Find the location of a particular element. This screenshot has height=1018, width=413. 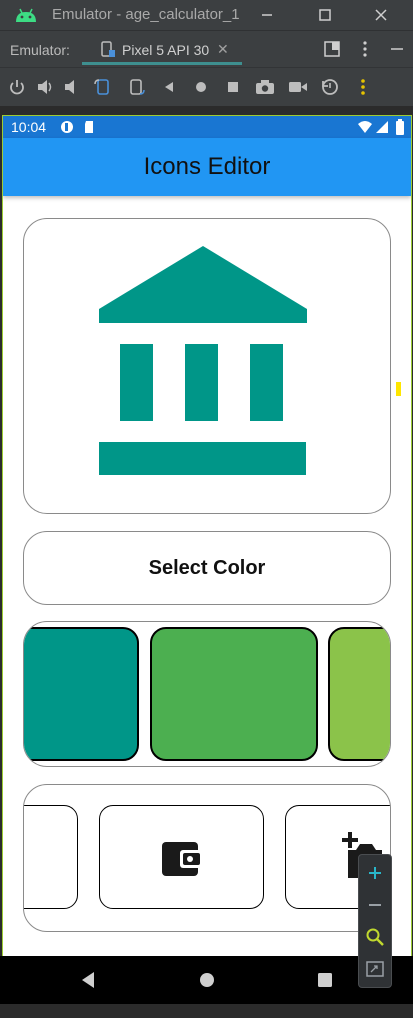

video-icon is located at coordinates (298, 87).